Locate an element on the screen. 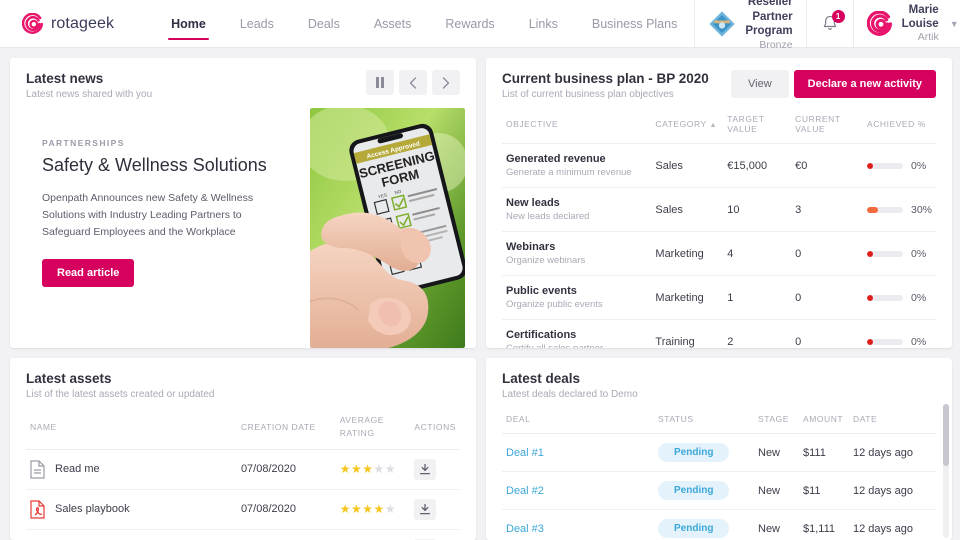 This screenshot has width=960, height=540. brand-logo: rotageek is located at coordinates (66, 23).